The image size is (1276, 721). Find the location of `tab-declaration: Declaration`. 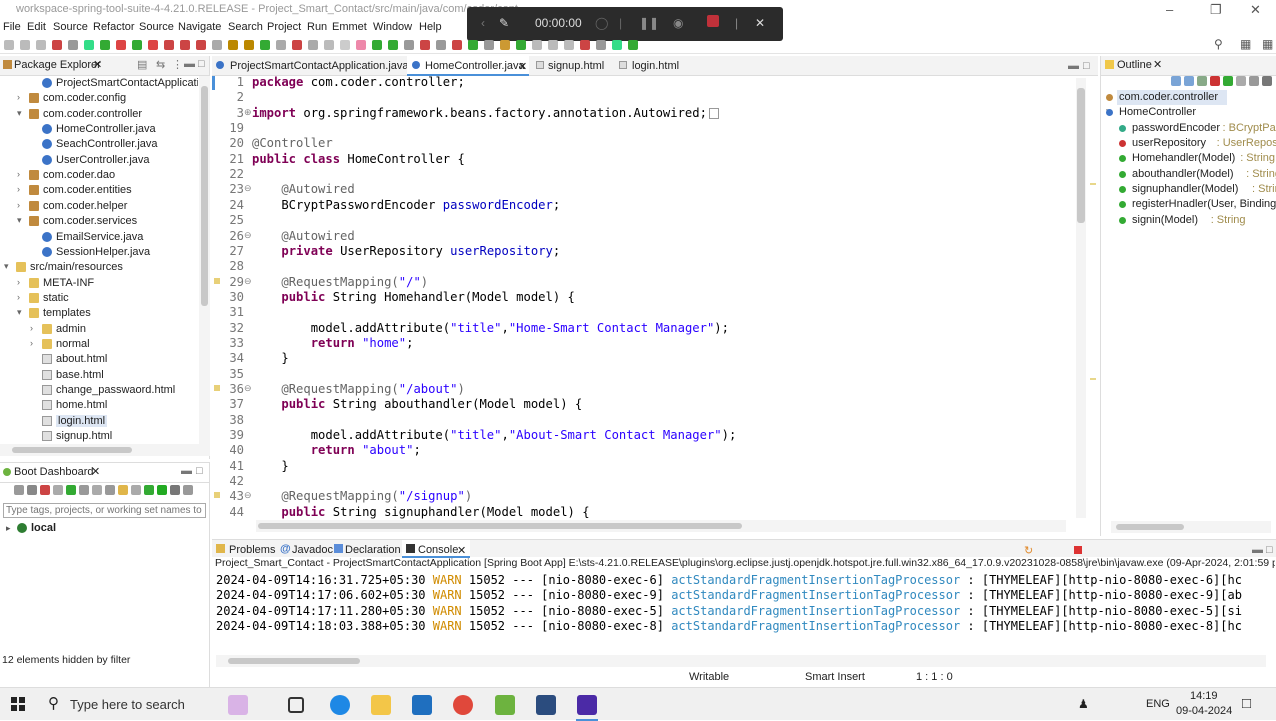

tab-declaration: Declaration is located at coordinates (373, 550).